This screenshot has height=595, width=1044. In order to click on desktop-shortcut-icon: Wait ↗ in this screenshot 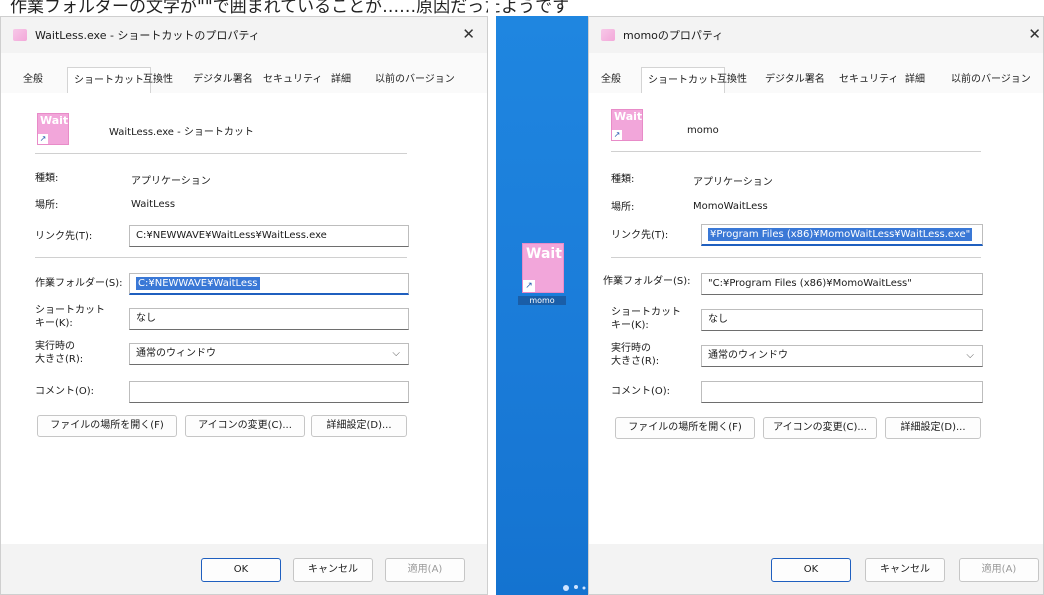, I will do `click(543, 268)`.